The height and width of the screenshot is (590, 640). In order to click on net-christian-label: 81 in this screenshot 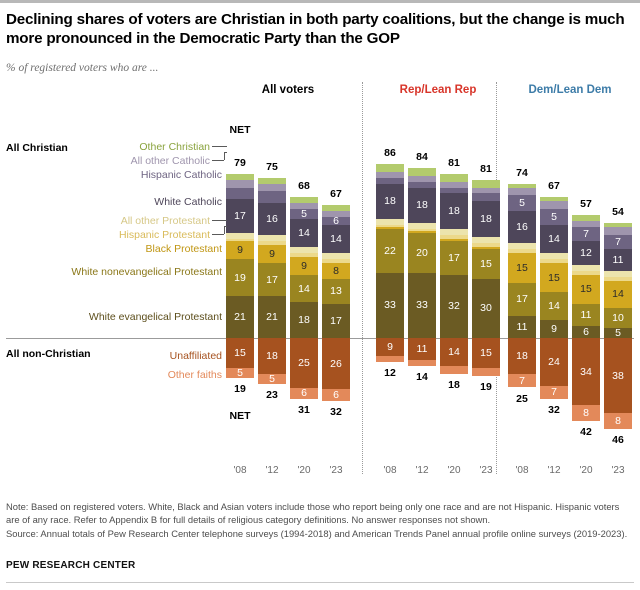, I will do `click(486, 168)`.